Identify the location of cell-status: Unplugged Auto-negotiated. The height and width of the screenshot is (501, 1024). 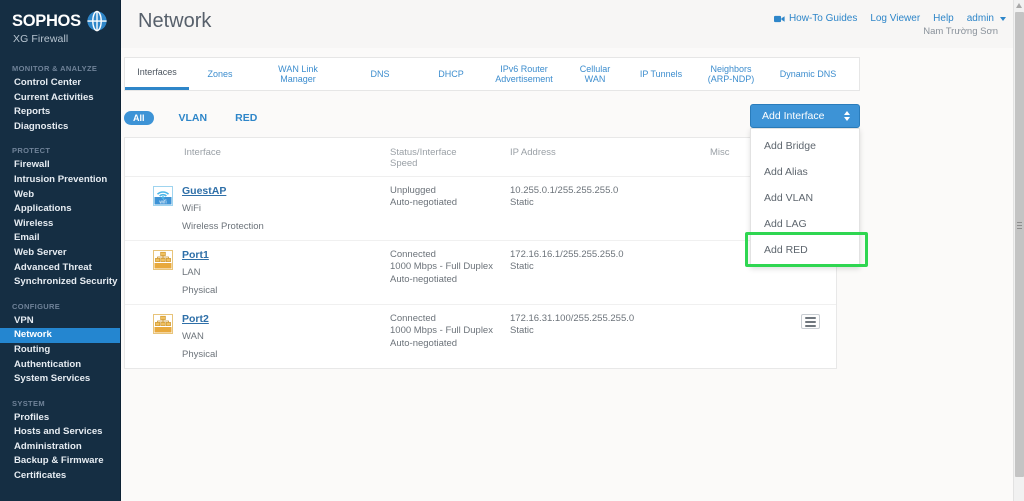
(450, 209).